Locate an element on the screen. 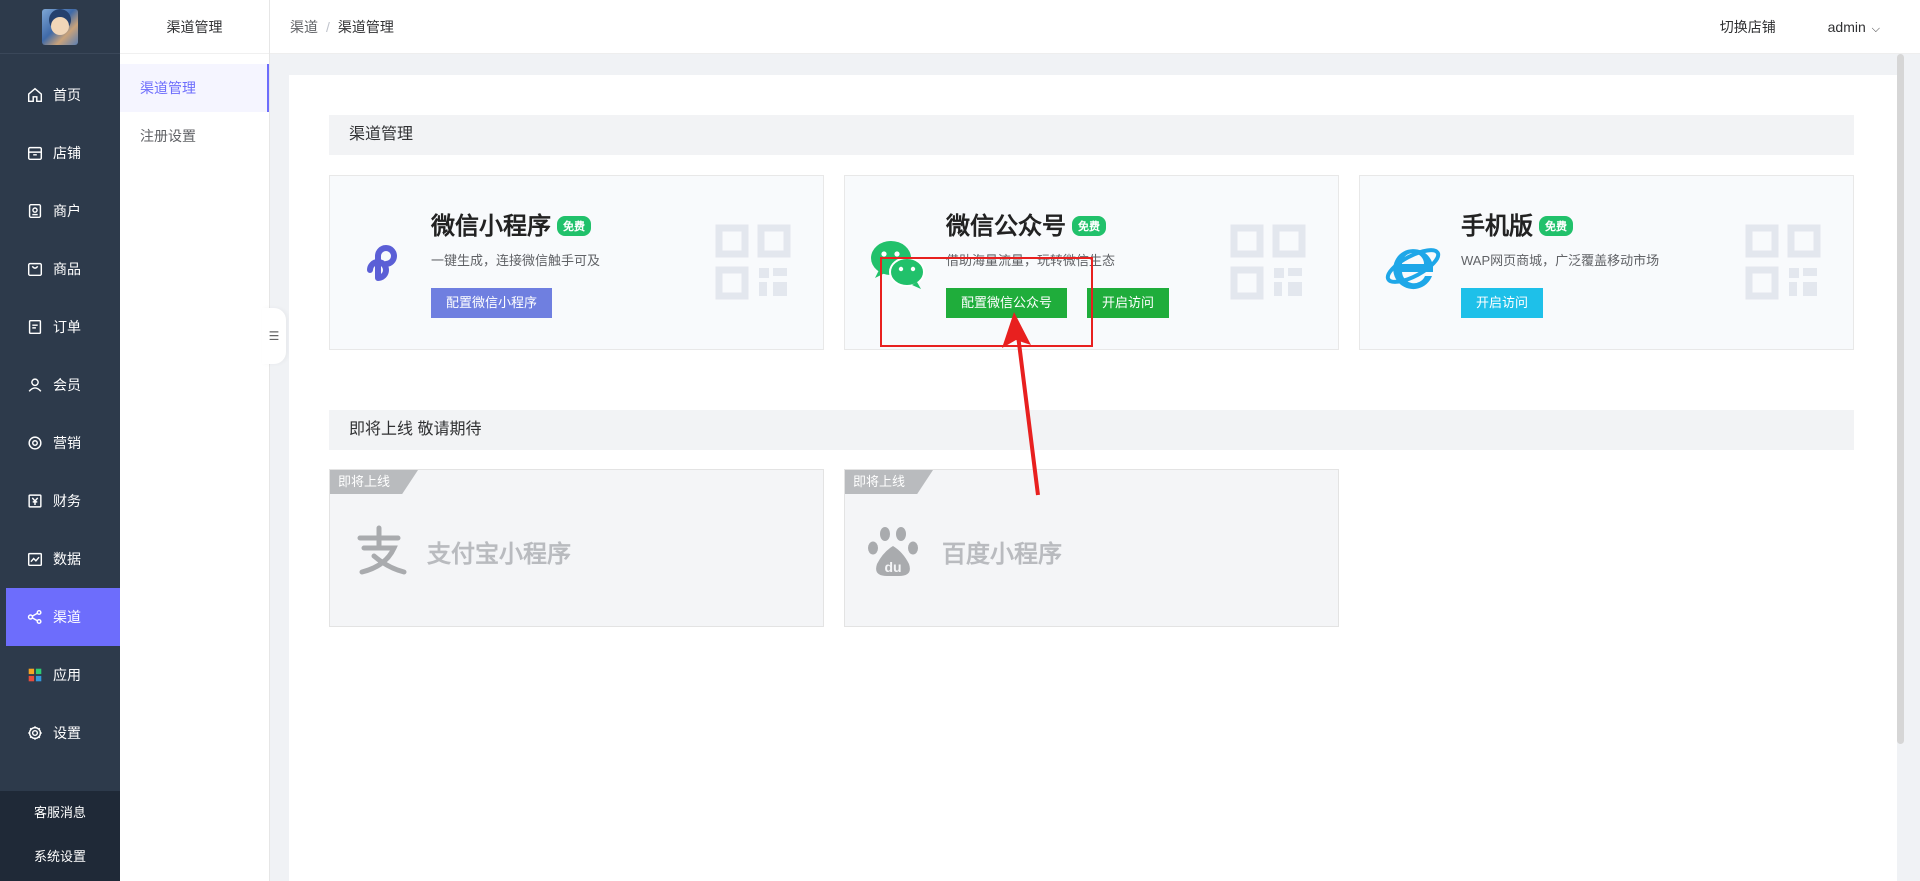  channel-card-wechat-miniprogram: 微信小程序 免费 一键生成，连接微信触手可及 配置微信小程序 is located at coordinates (576, 262).